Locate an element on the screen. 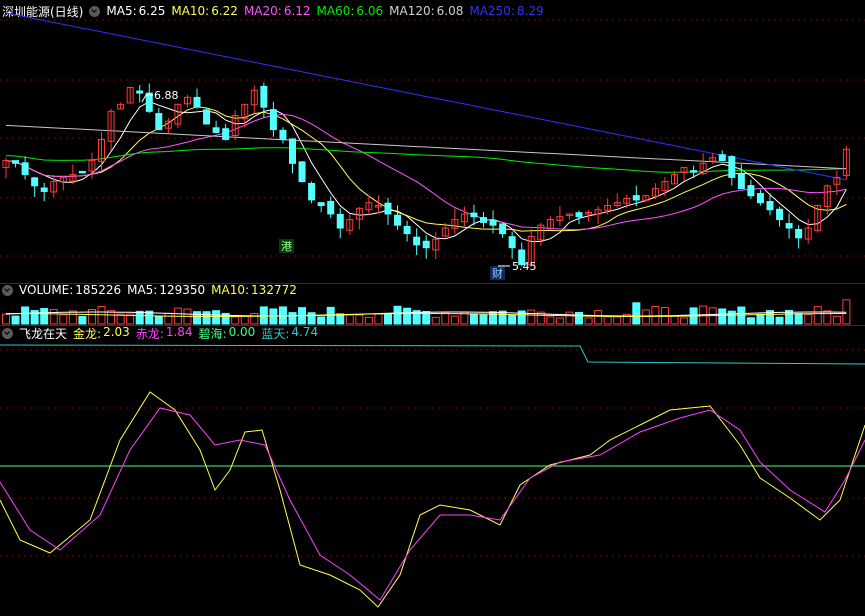 This screenshot has width=865, height=616. high-price-label: 6.88 is located at coordinates (166, 95).